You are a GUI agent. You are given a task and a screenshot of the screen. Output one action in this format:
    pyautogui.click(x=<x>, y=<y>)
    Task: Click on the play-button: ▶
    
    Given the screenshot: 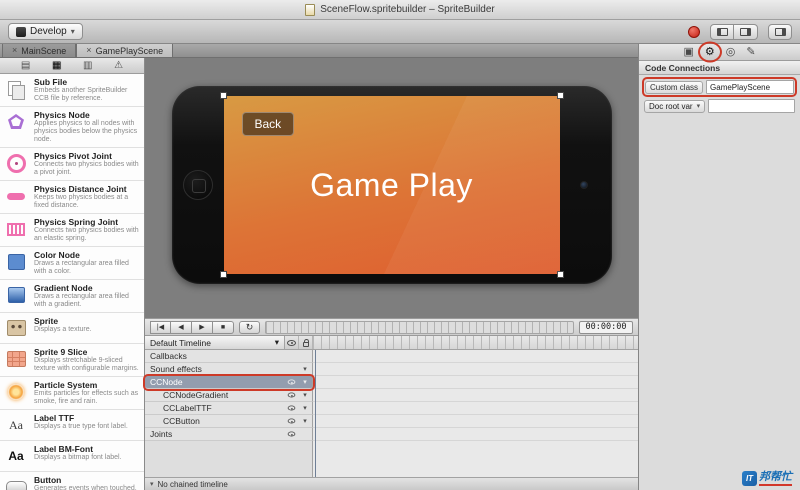 What is the action you would take?
    pyautogui.click(x=202, y=327)
    